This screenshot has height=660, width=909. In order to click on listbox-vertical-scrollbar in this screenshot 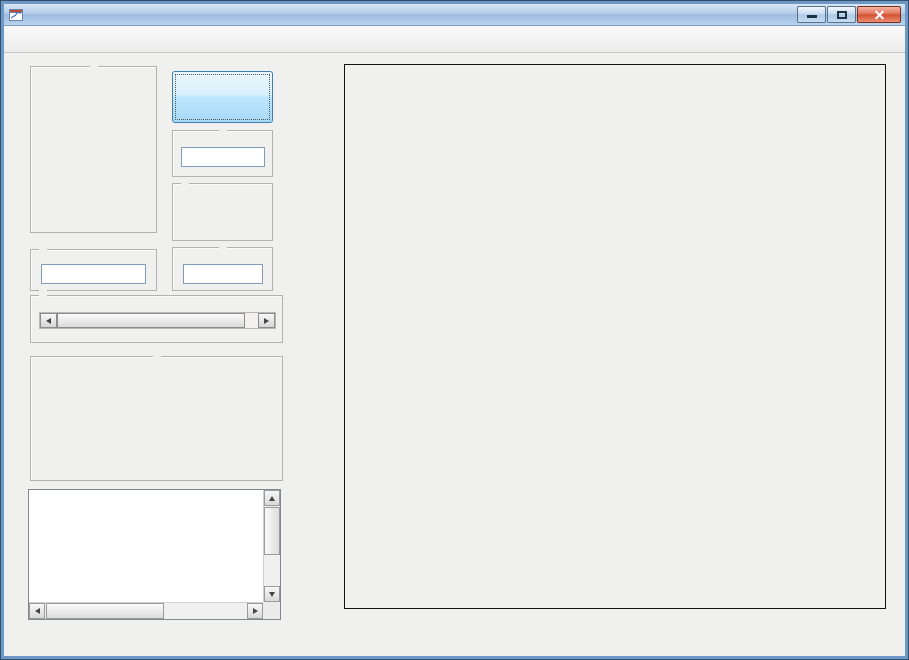, I will do `click(271, 546)`.